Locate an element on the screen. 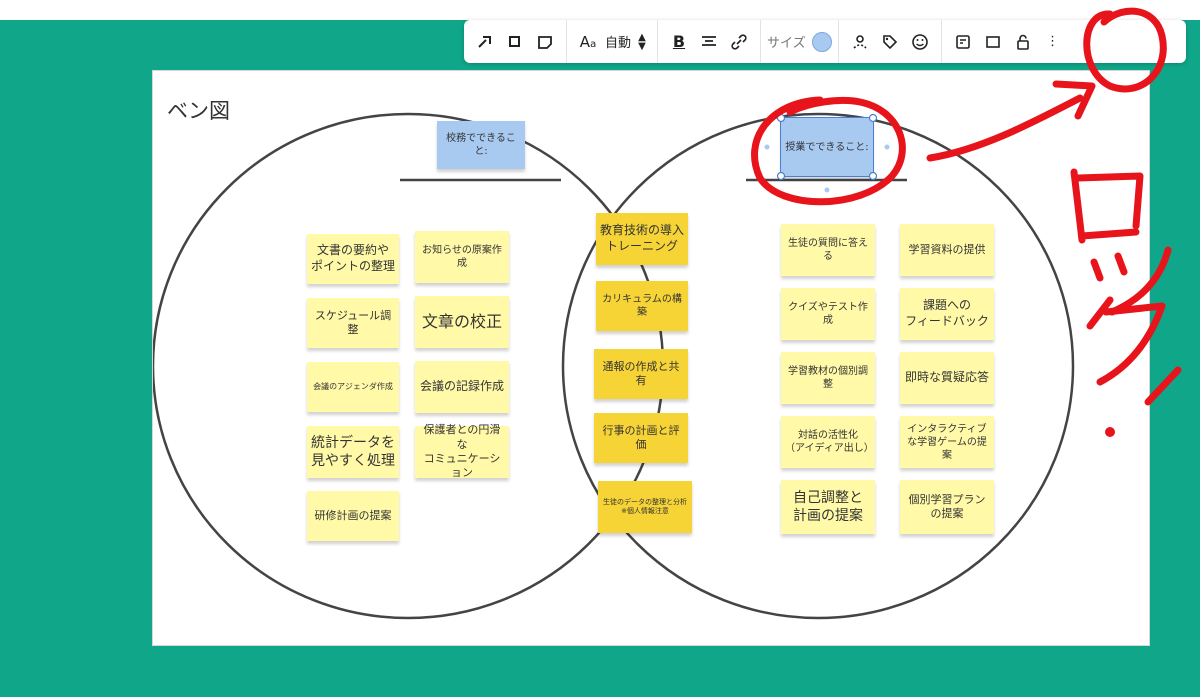  left-note: 会議の記録作成 is located at coordinates (462, 387).